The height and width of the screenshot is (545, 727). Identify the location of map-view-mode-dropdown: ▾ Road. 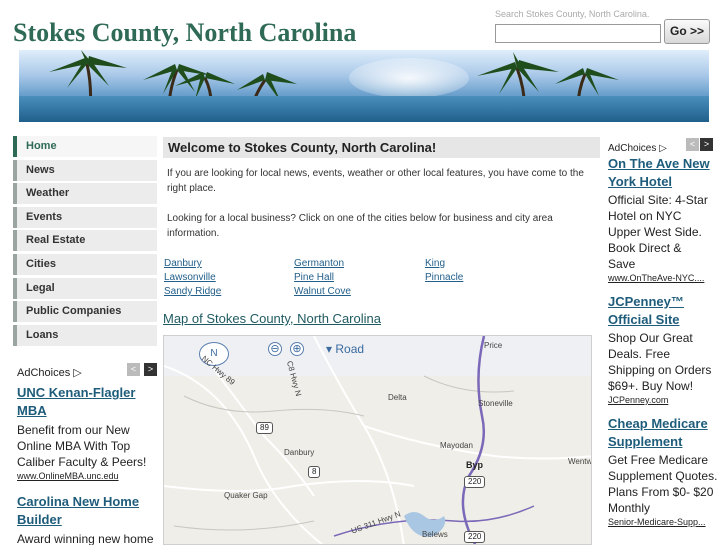
(345, 349).